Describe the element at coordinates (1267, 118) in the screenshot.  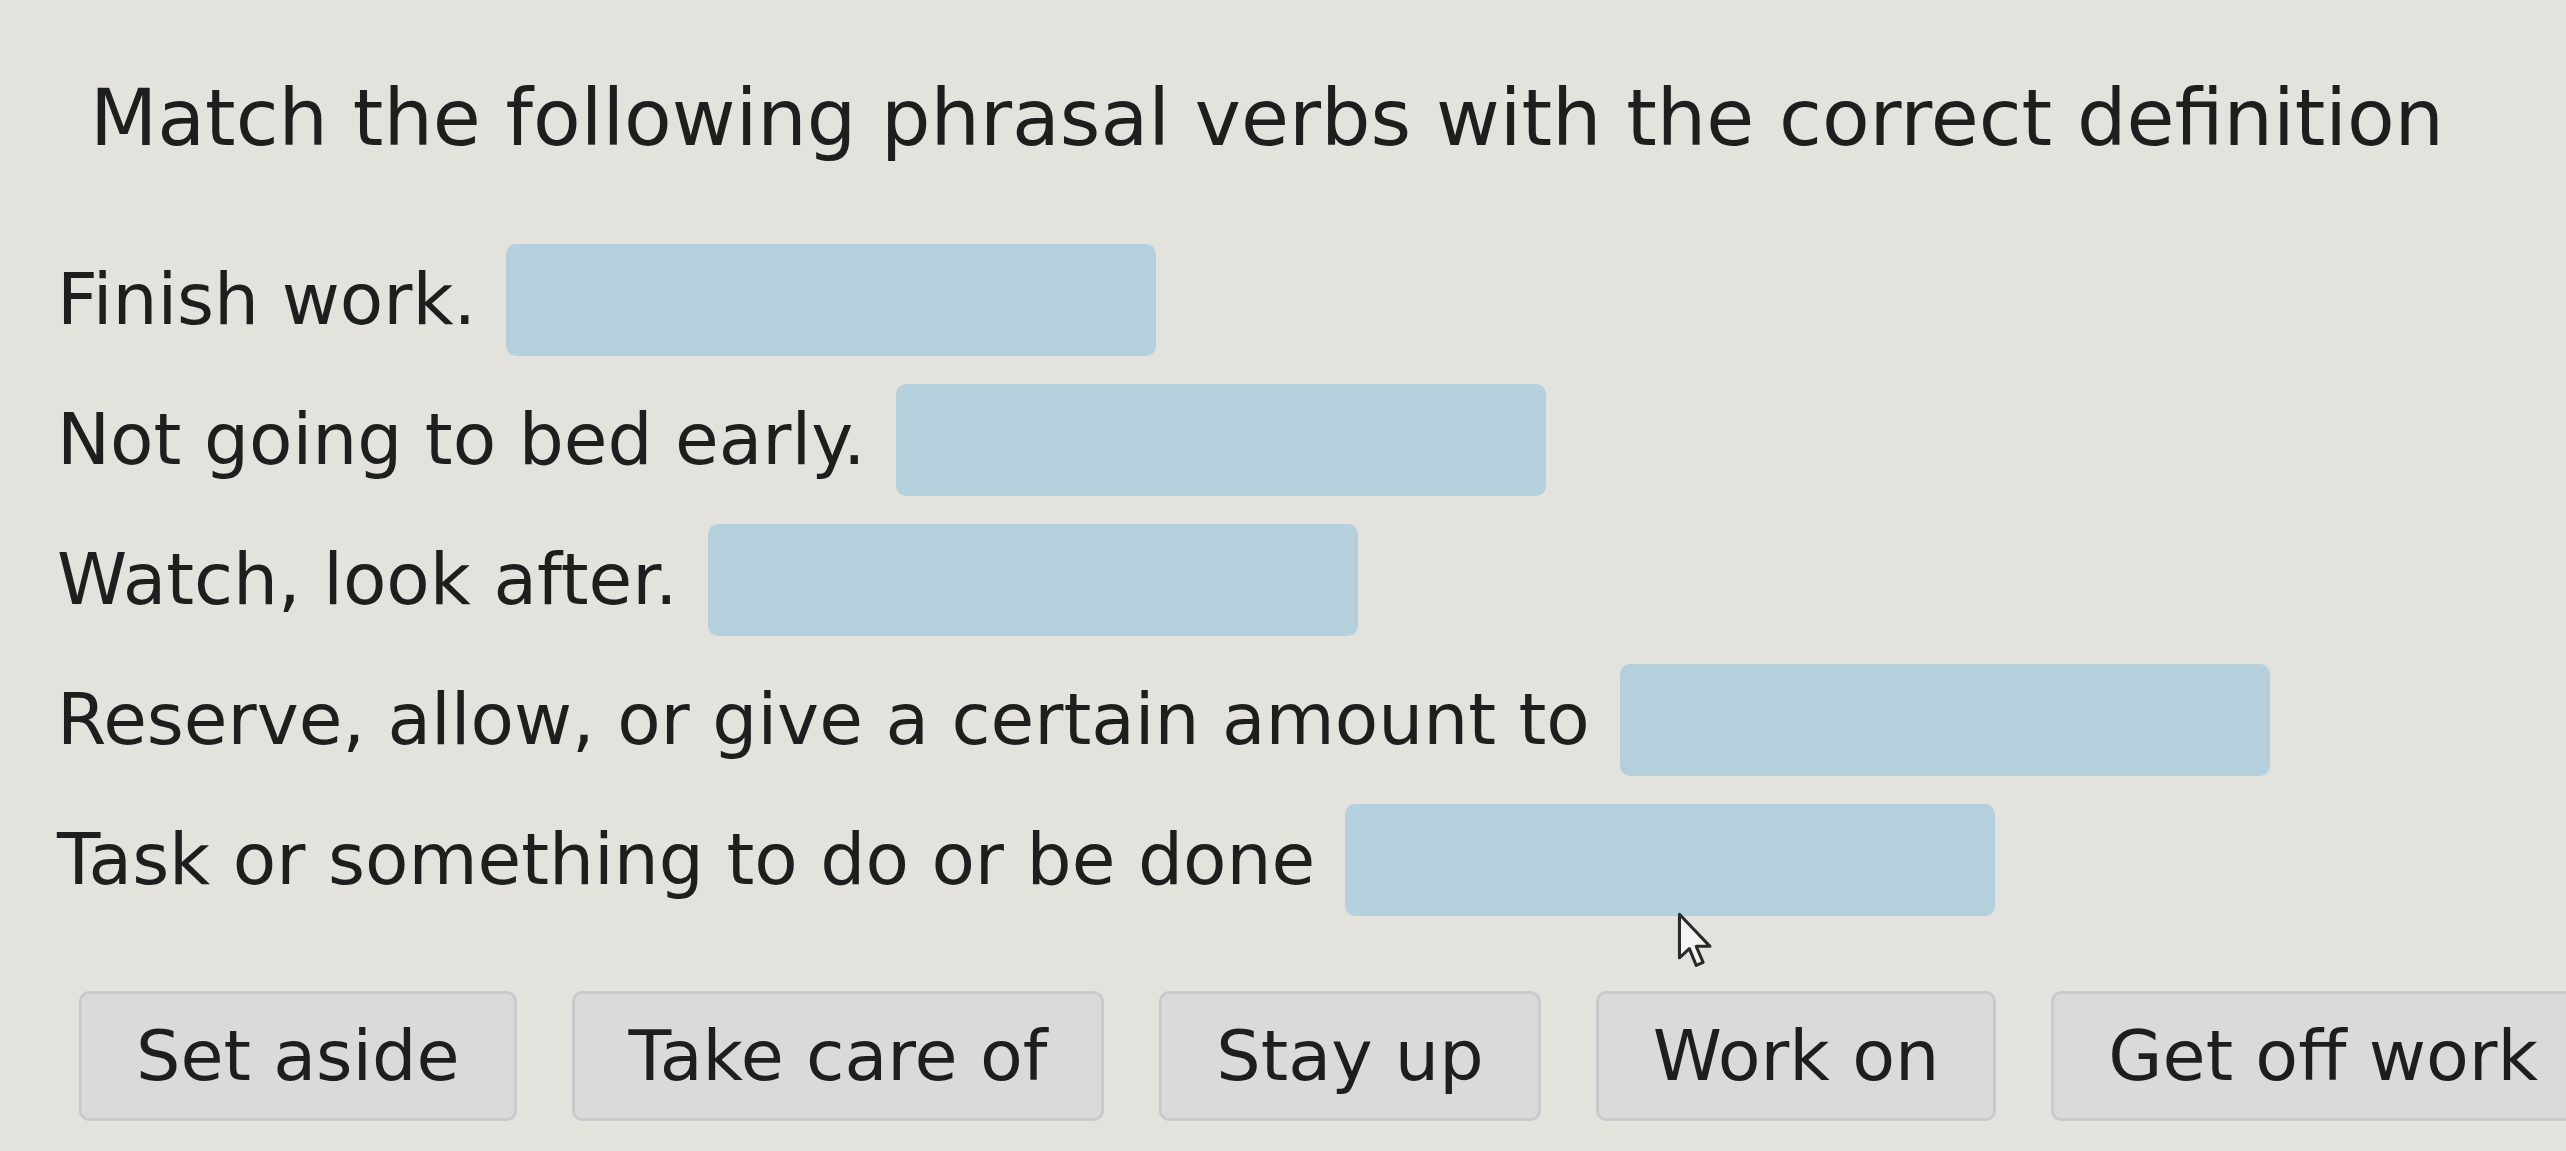
I see `instruction-heading: Match the following phrasal verbs with the correct definition` at that location.